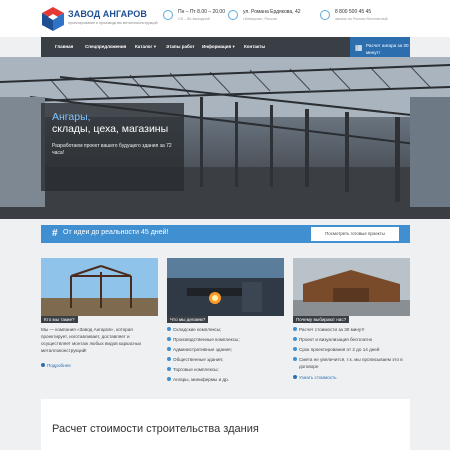 Image resolution: width=450 pixels, height=450 pixels. Describe the element at coordinates (254, 46) in the screenshot. I see `nav-item-contacts: Контакты` at that location.